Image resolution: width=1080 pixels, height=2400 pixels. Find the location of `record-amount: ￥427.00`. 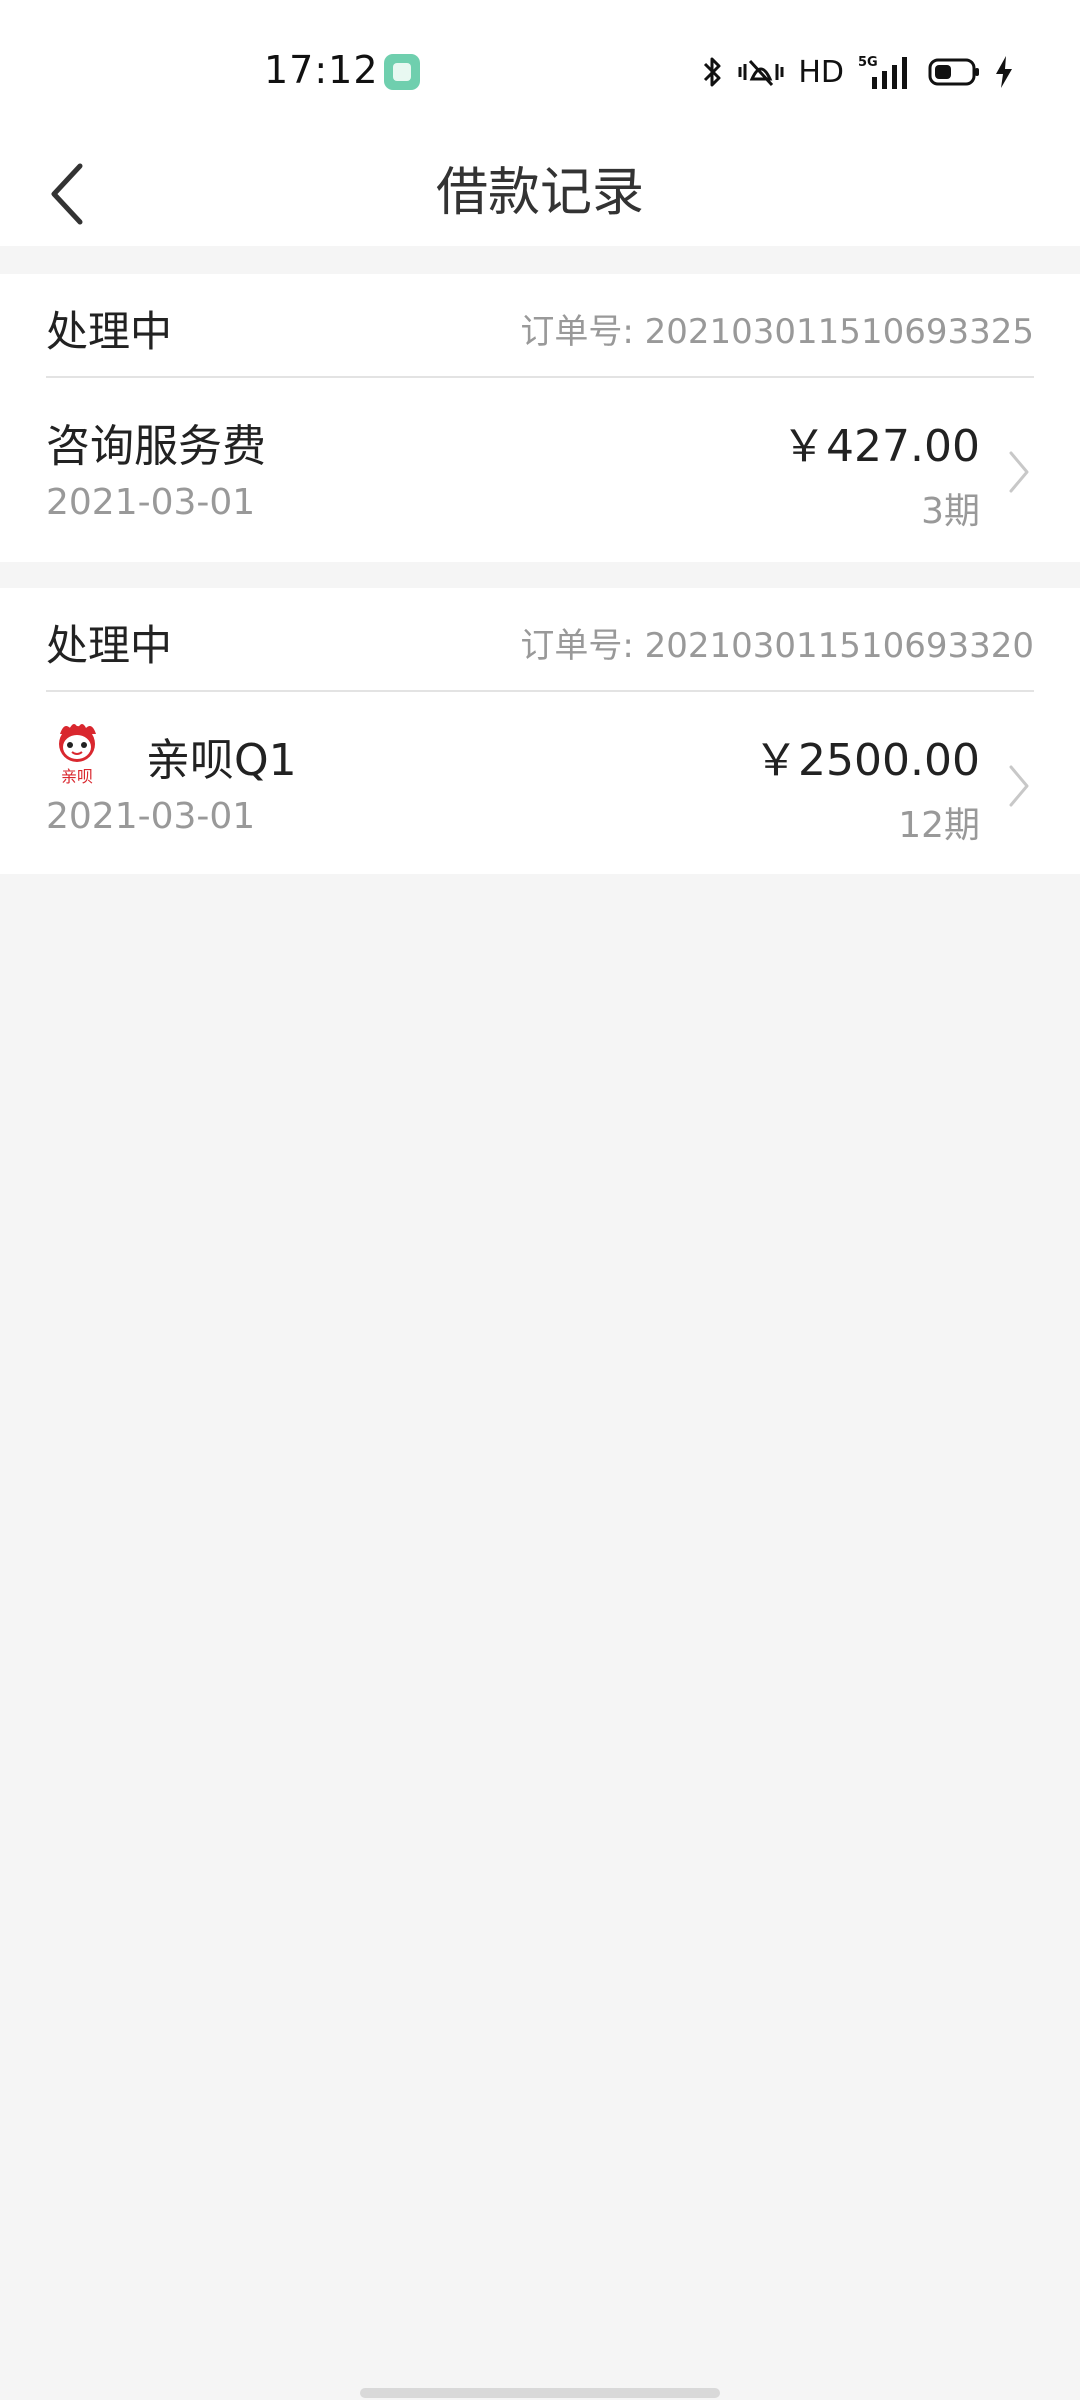

record-amount: ￥427.00 is located at coordinates (881, 446).